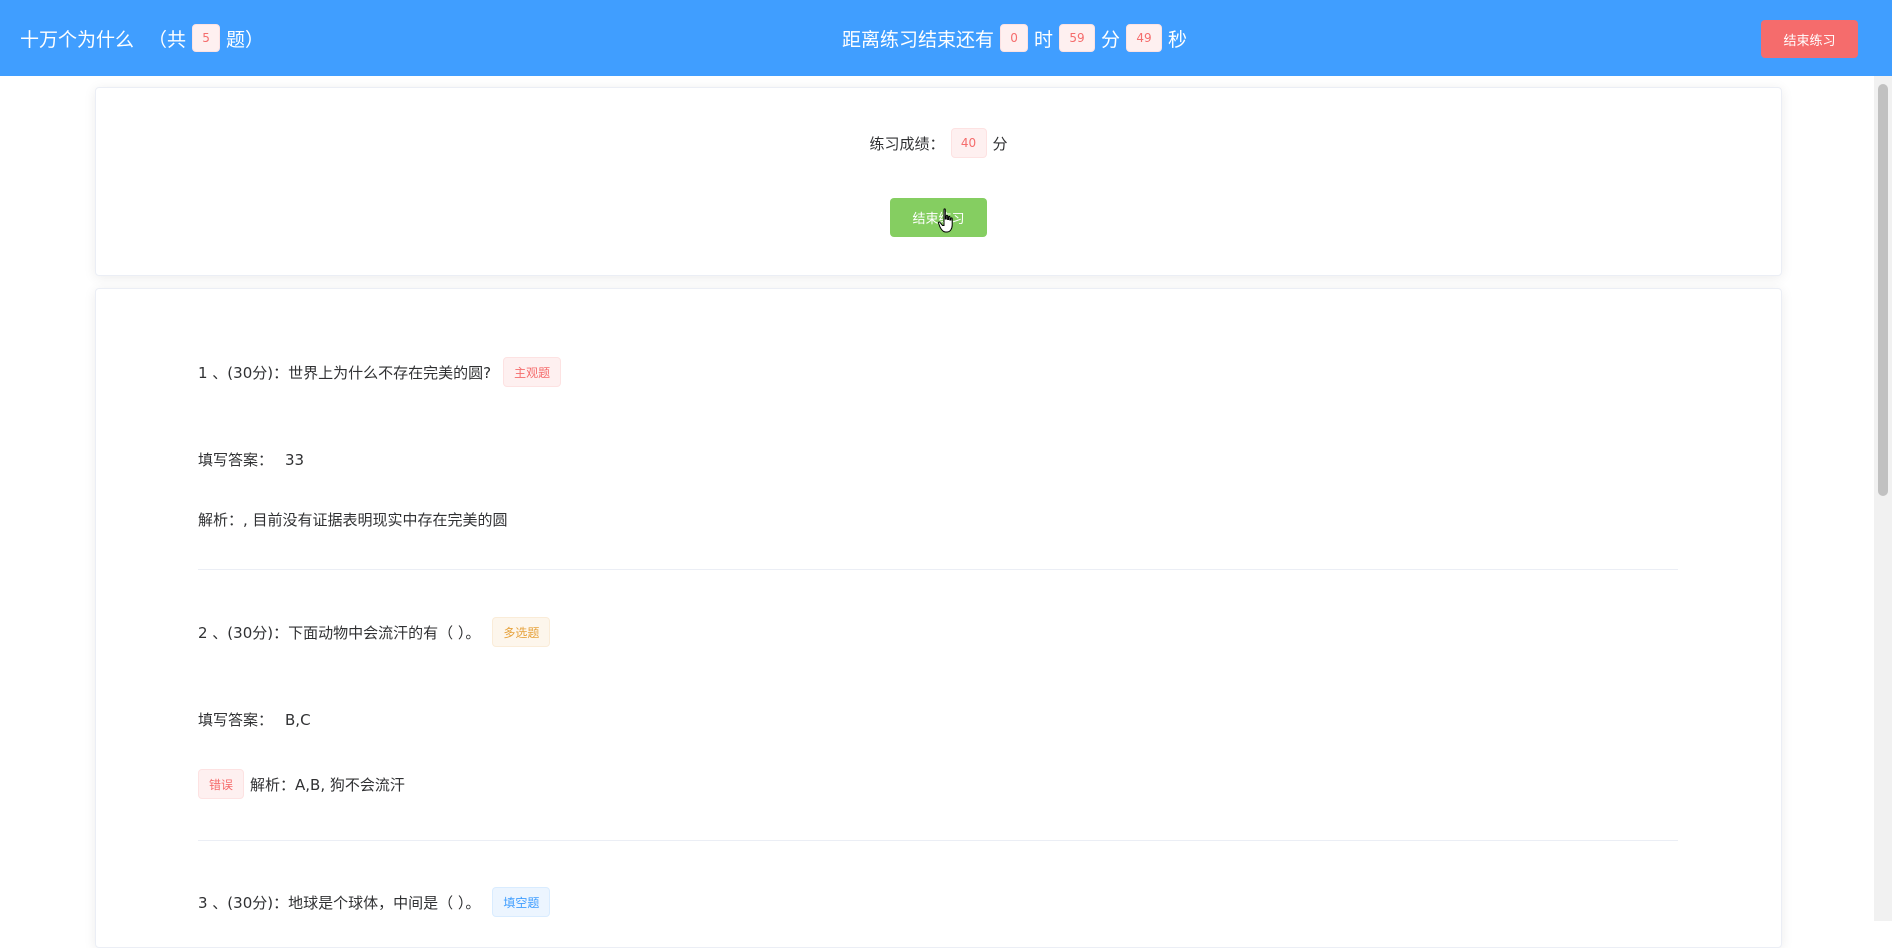  I want to click on question-1-answer: 33, so click(295, 459).